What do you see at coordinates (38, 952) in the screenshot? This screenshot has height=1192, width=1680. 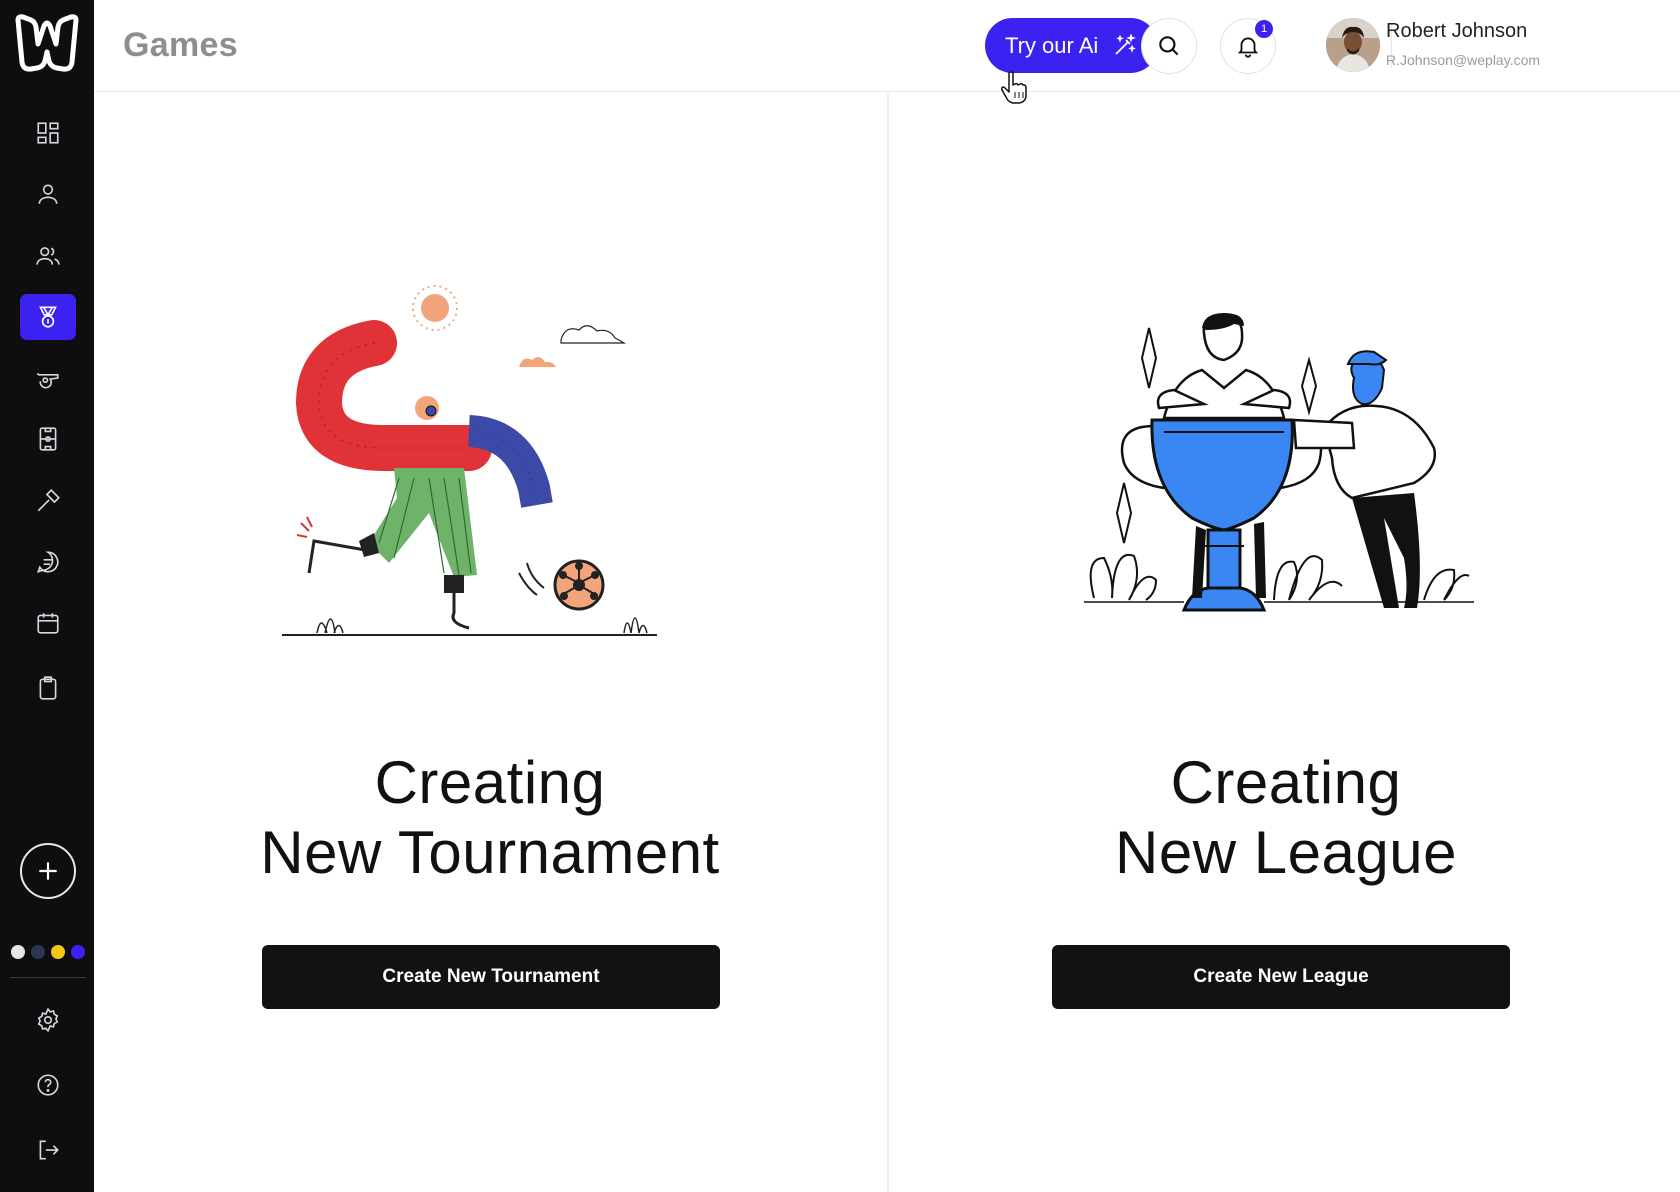 I see `theme-dot-navy` at bounding box center [38, 952].